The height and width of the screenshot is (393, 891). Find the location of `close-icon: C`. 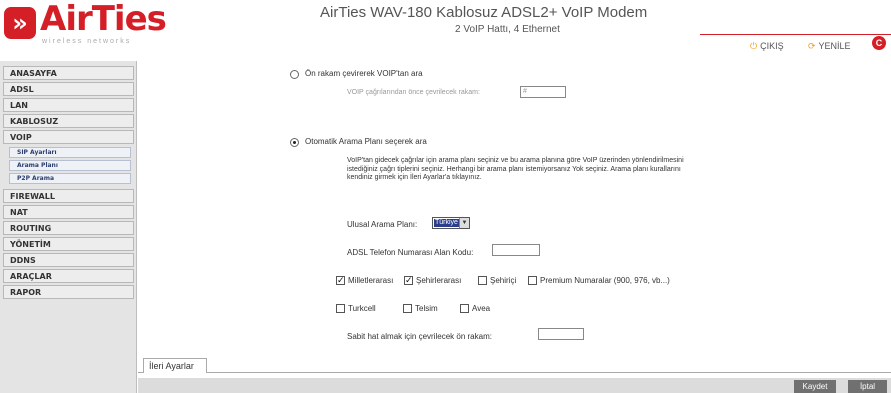

close-icon: C is located at coordinates (879, 43).